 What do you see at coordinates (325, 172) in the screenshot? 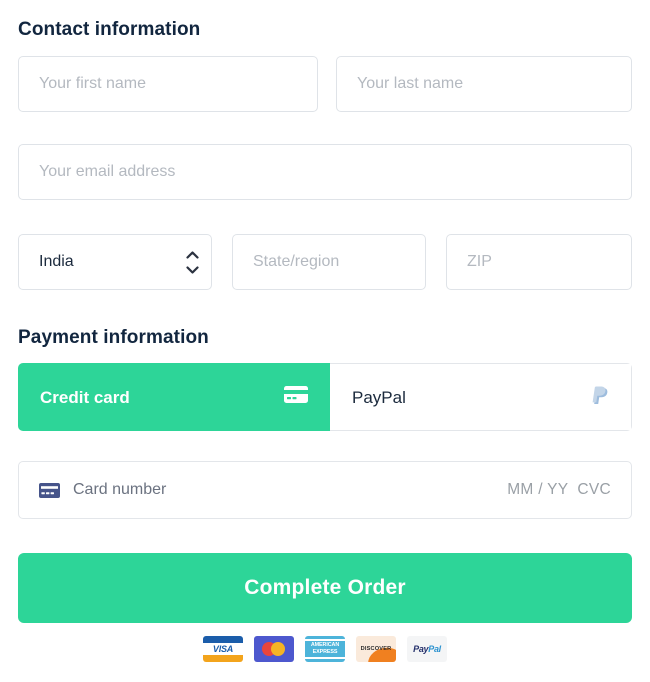
I see `email-input: Your email address` at bounding box center [325, 172].